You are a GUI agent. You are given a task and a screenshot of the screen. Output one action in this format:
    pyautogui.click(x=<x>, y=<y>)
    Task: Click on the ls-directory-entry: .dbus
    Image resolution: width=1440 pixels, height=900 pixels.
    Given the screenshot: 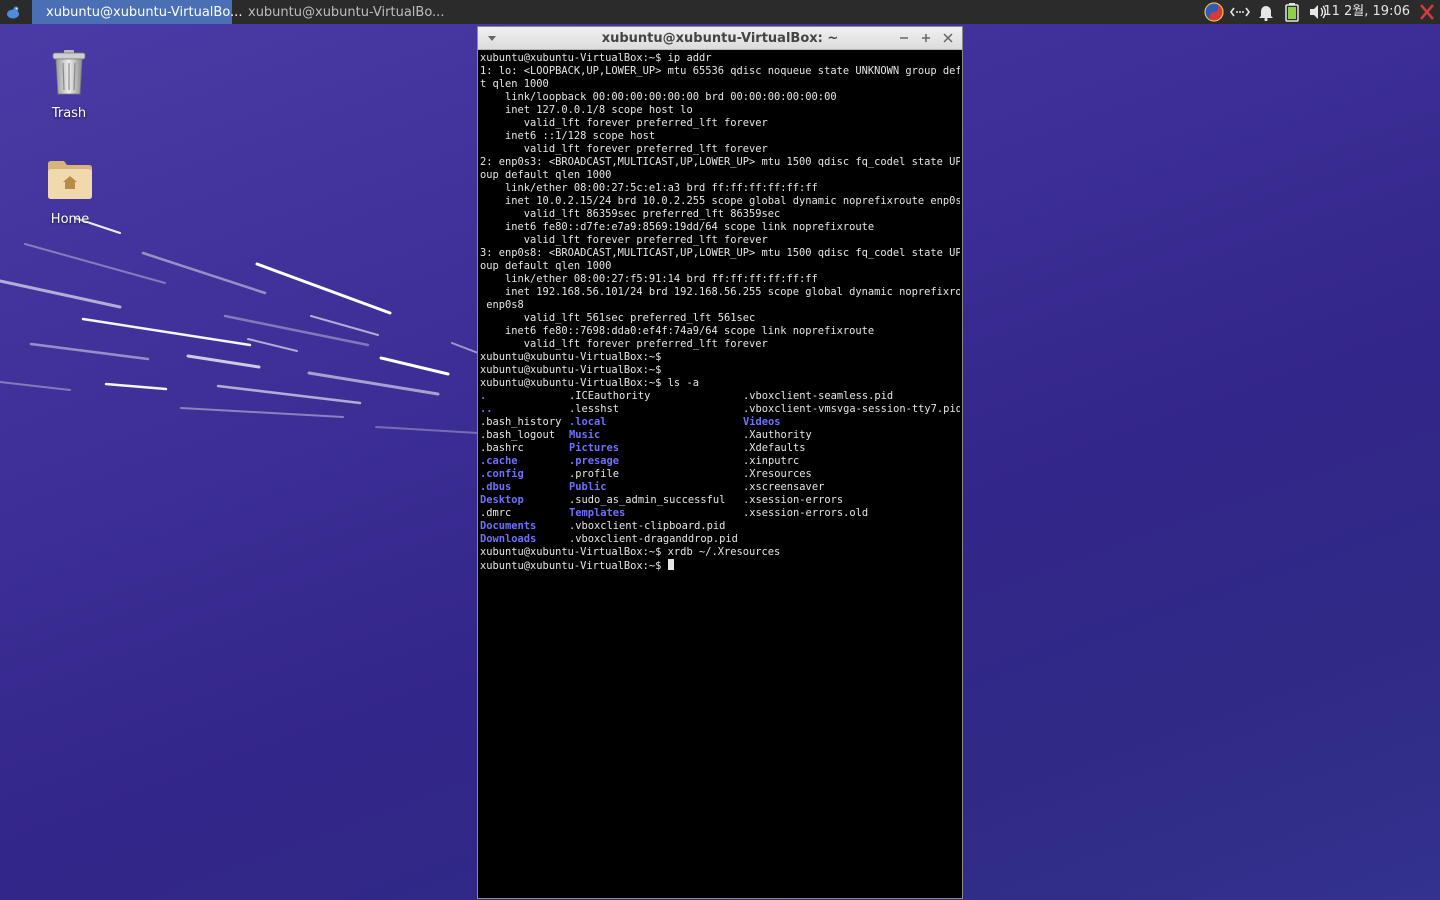 What is the action you would take?
    pyautogui.click(x=496, y=487)
    